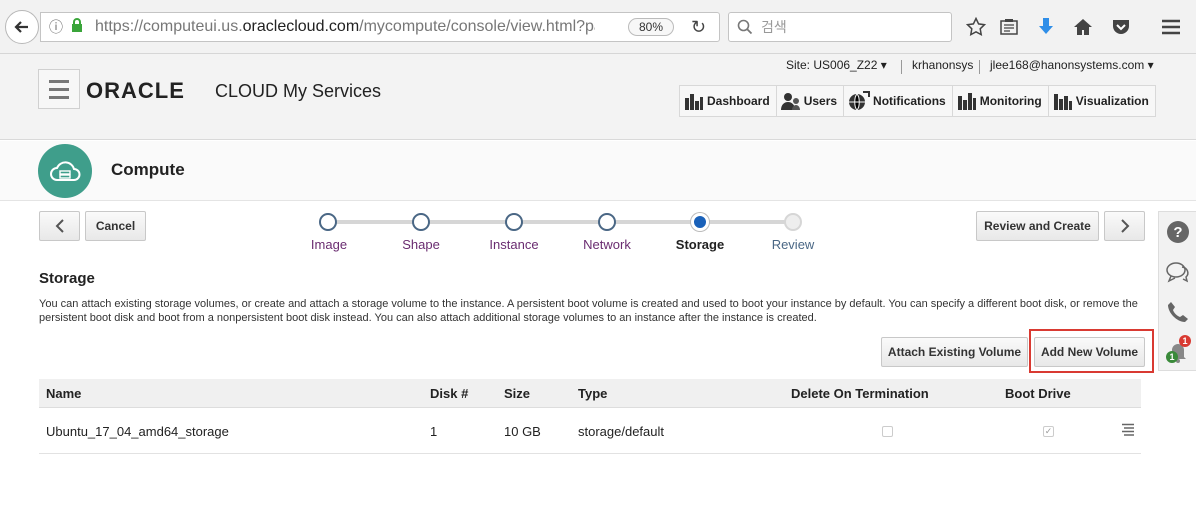 This screenshot has width=1196, height=516. I want to click on chevron-left-icon, so click(59, 226).